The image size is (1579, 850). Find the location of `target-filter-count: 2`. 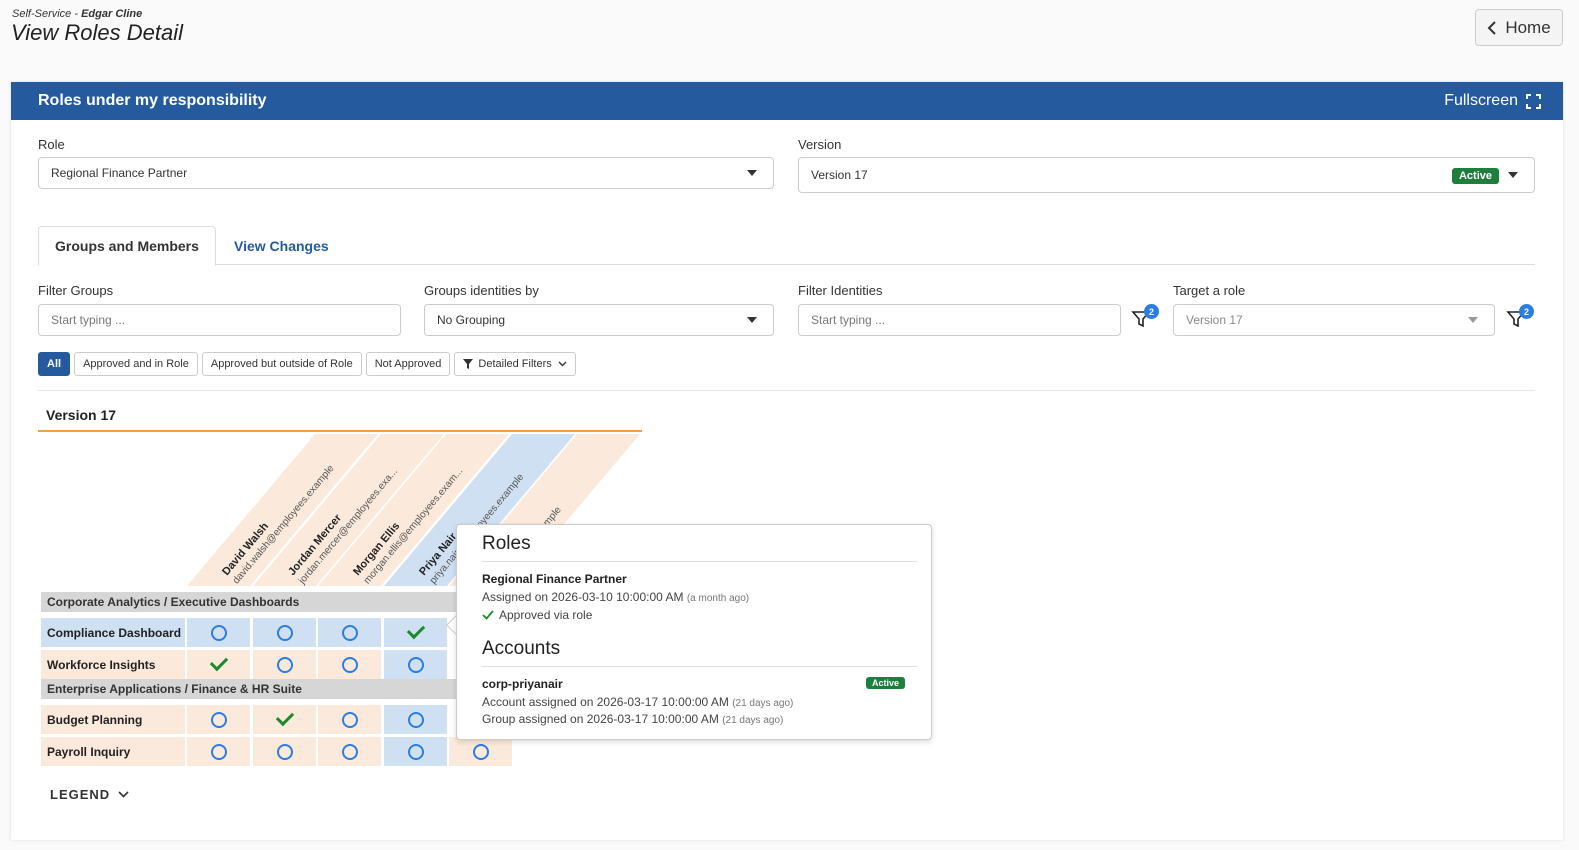

target-filter-count: 2 is located at coordinates (1526, 311).